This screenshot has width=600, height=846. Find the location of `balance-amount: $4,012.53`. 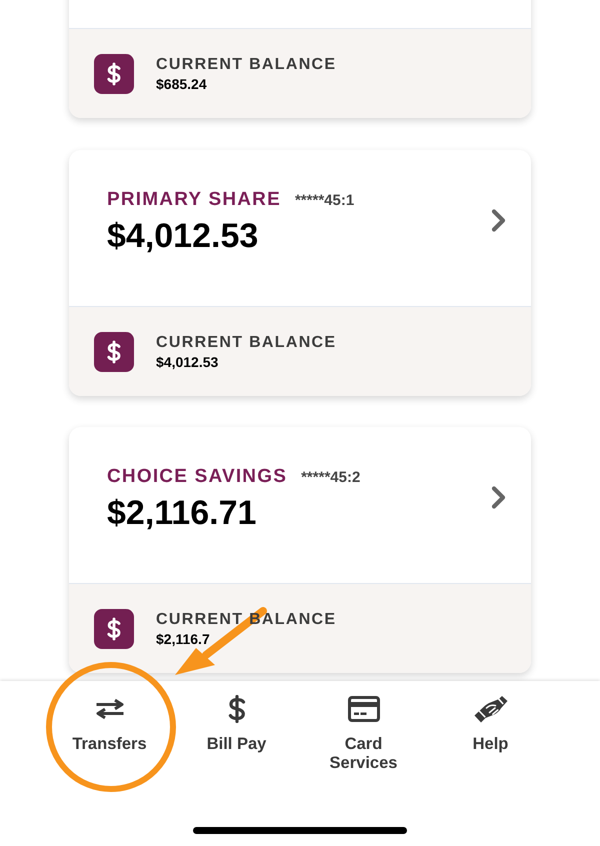

balance-amount: $4,012.53 is located at coordinates (188, 361).